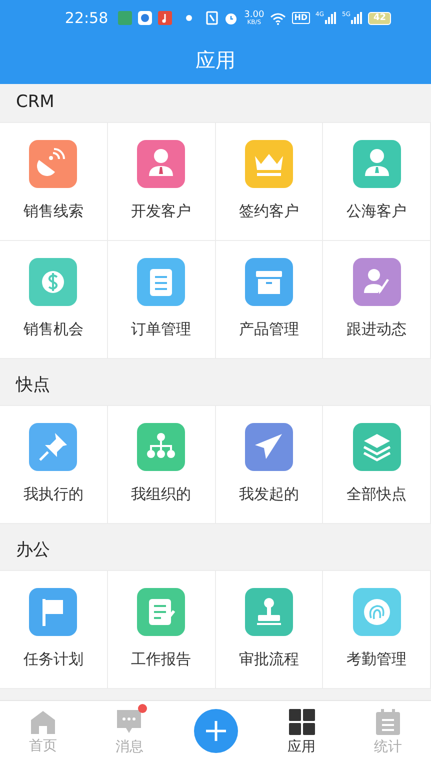  I want to click on app-tile: 工作报告, so click(162, 630).